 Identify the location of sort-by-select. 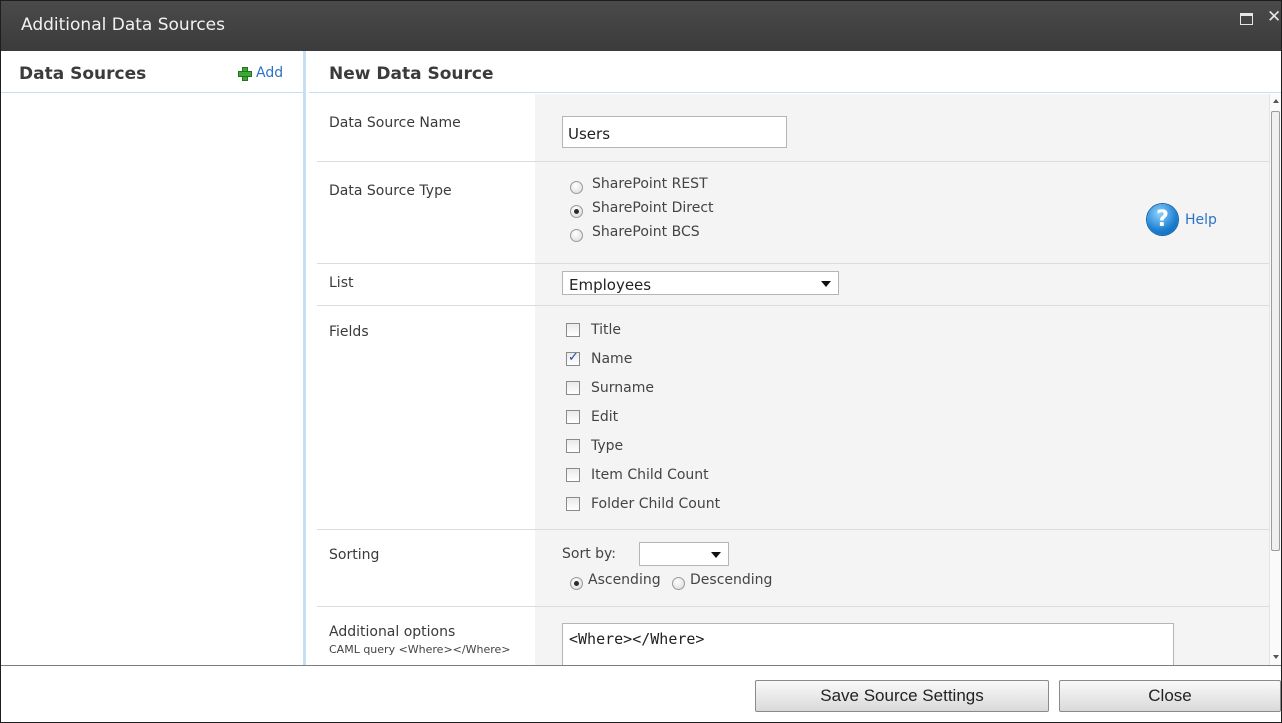
(684, 554).